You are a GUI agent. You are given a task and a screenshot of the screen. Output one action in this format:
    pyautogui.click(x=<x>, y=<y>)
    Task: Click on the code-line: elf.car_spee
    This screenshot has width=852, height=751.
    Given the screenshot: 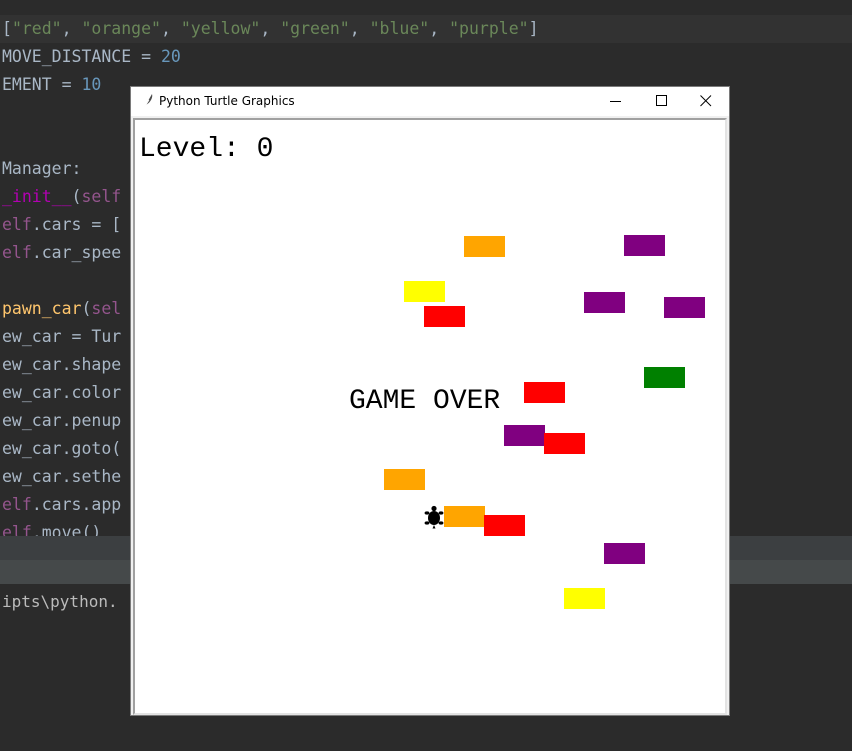 What is the action you would take?
    pyautogui.click(x=61, y=253)
    